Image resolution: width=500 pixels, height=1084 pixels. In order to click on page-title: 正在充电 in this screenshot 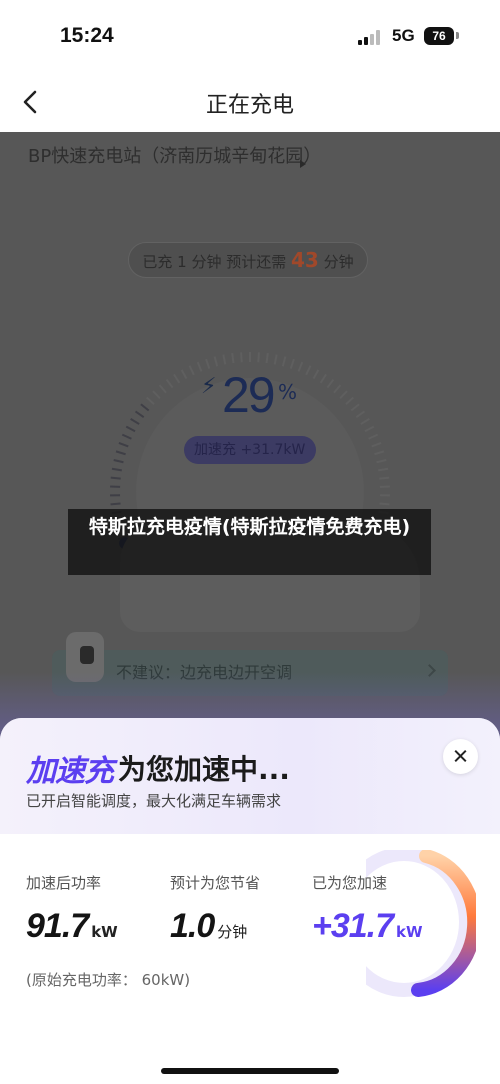, I will do `click(249, 105)`.